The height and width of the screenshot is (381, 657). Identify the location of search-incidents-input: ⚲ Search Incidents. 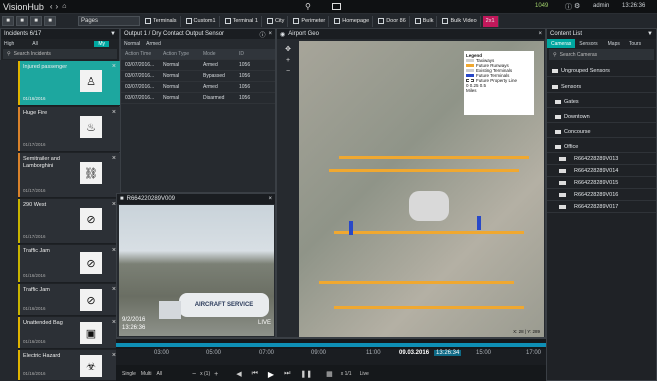
(60, 54).